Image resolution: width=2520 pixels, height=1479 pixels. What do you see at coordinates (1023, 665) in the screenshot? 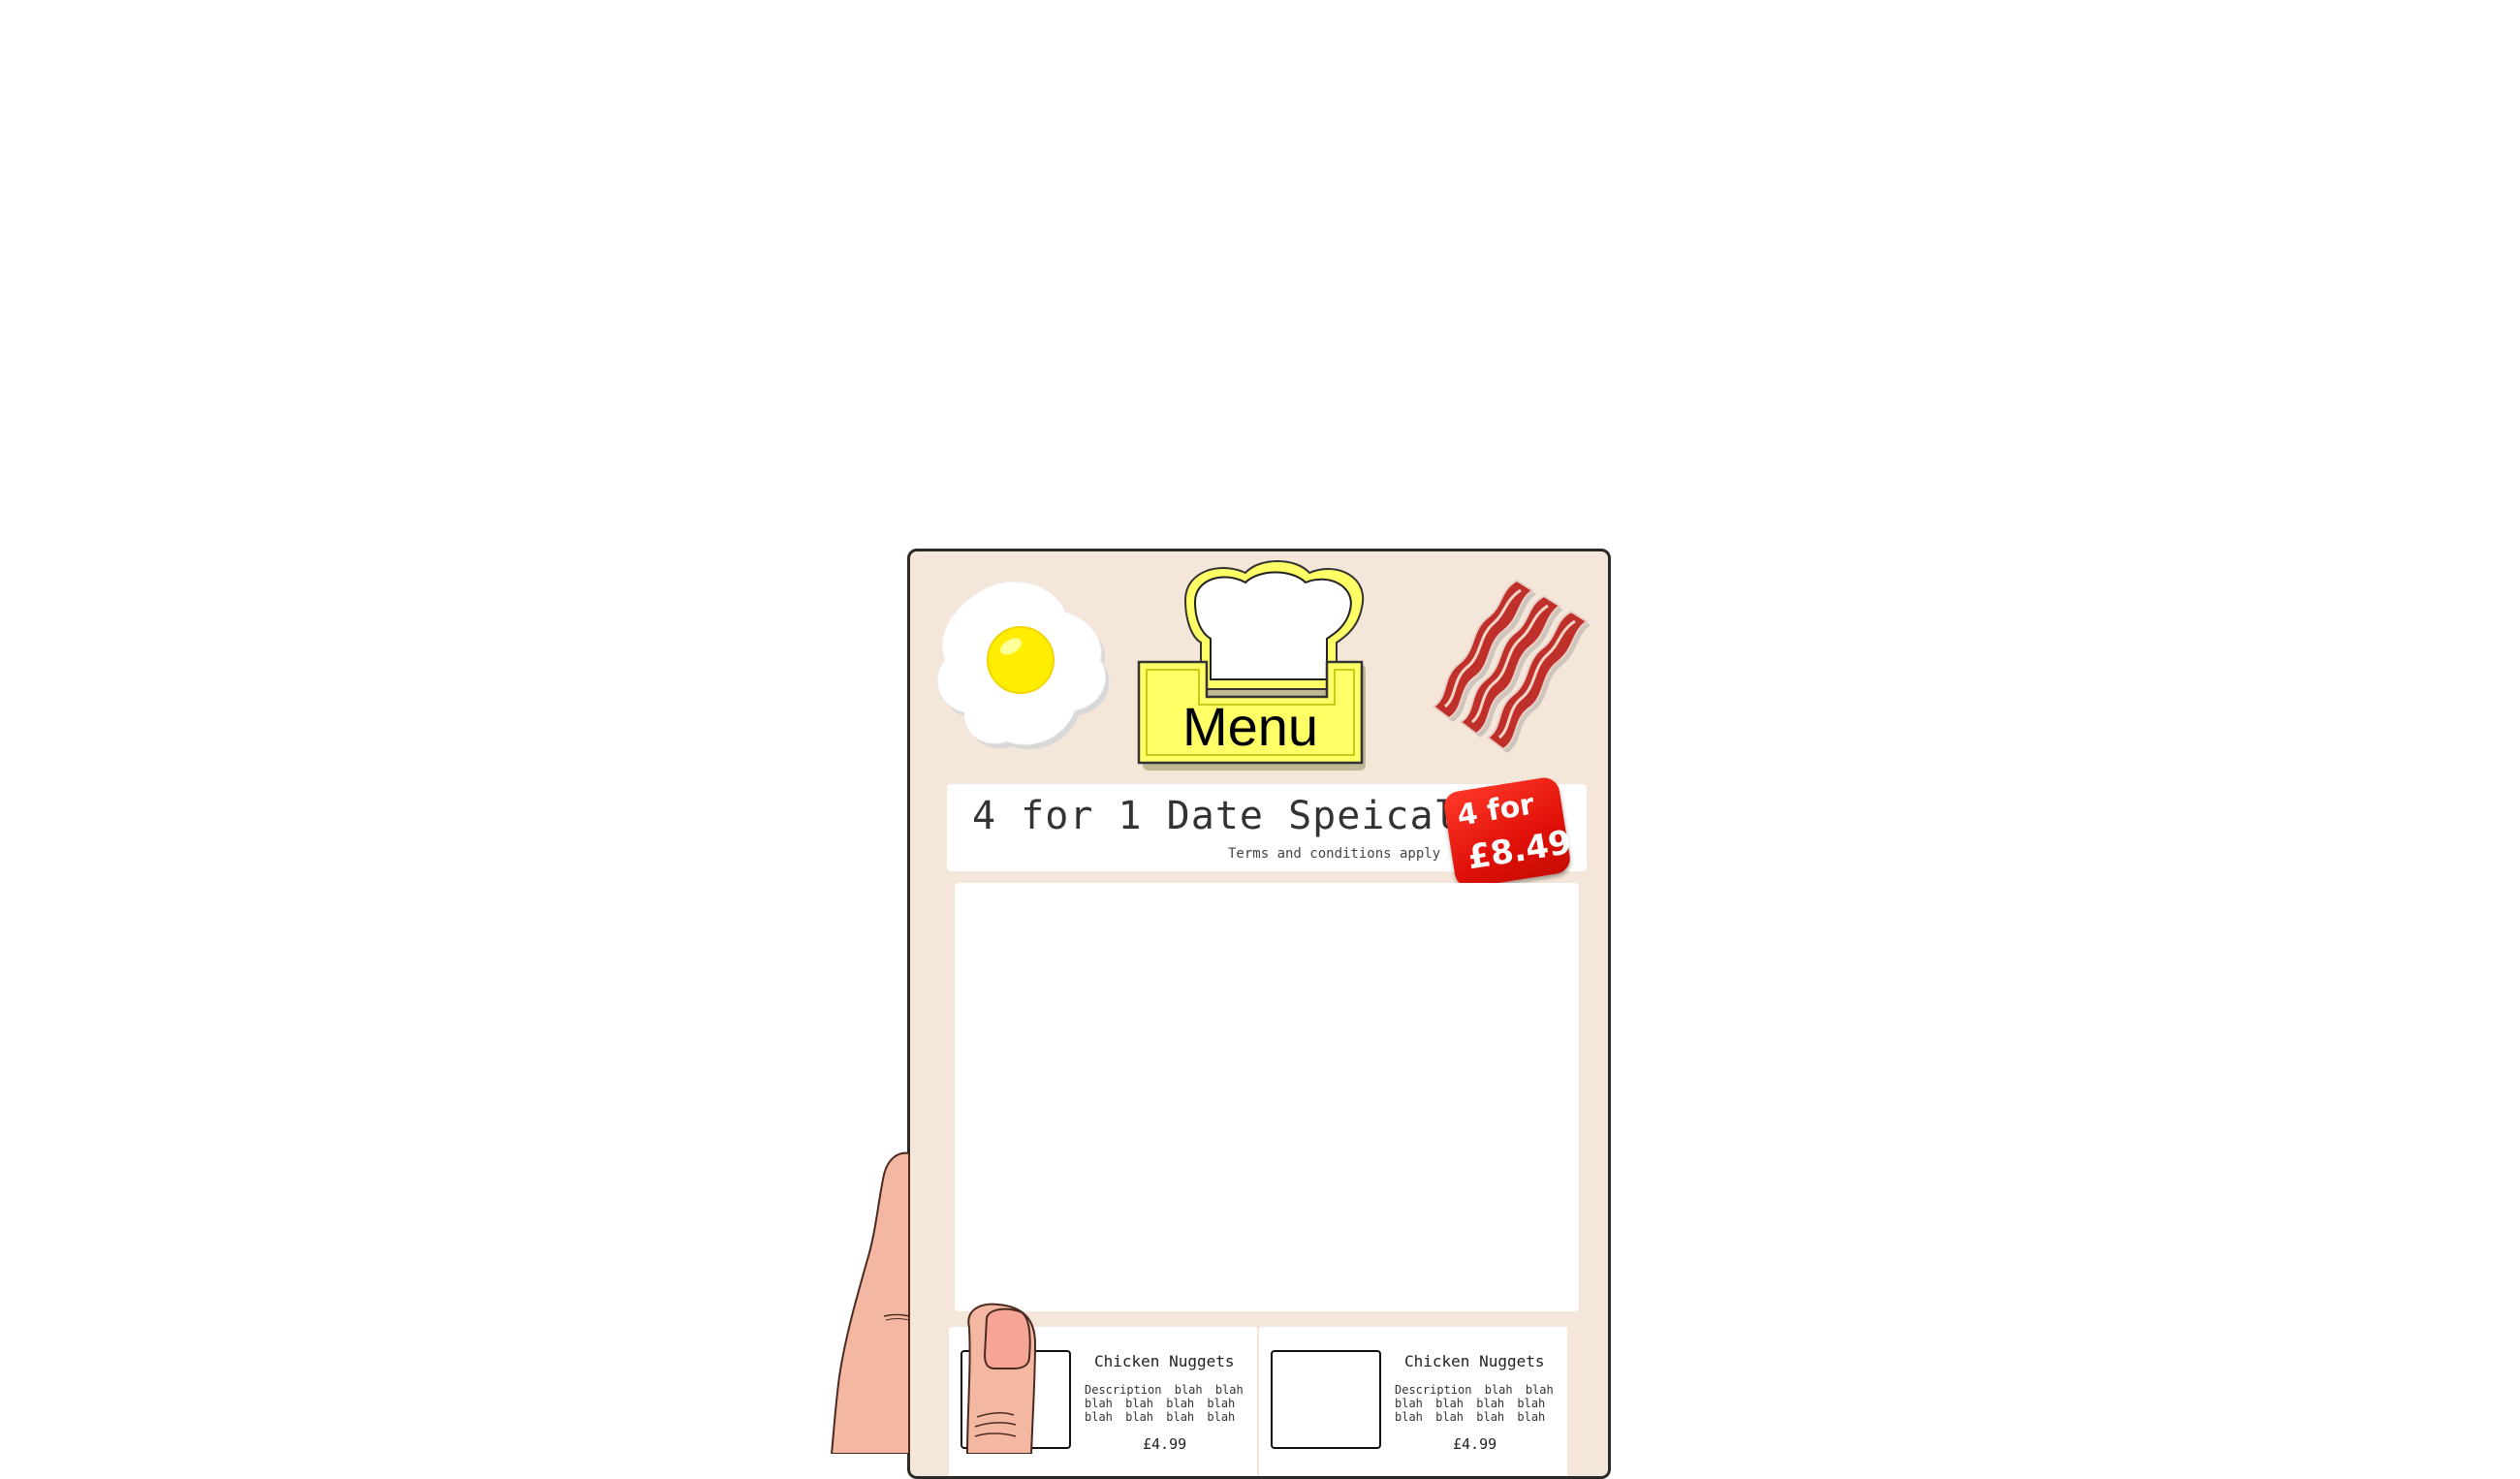
I see `fried-egg-icon` at bounding box center [1023, 665].